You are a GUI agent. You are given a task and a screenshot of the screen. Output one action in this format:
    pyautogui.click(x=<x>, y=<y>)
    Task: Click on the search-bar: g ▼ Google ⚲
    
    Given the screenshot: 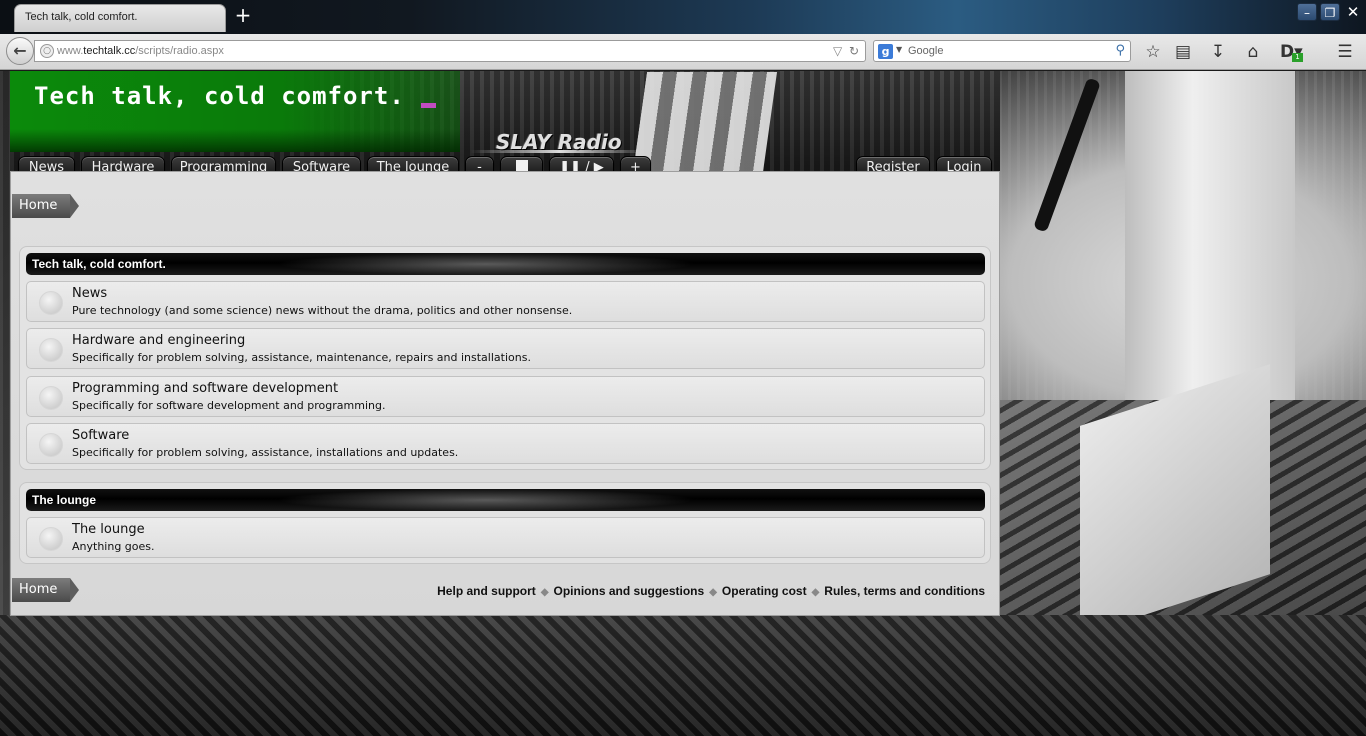 What is the action you would take?
    pyautogui.click(x=1002, y=51)
    